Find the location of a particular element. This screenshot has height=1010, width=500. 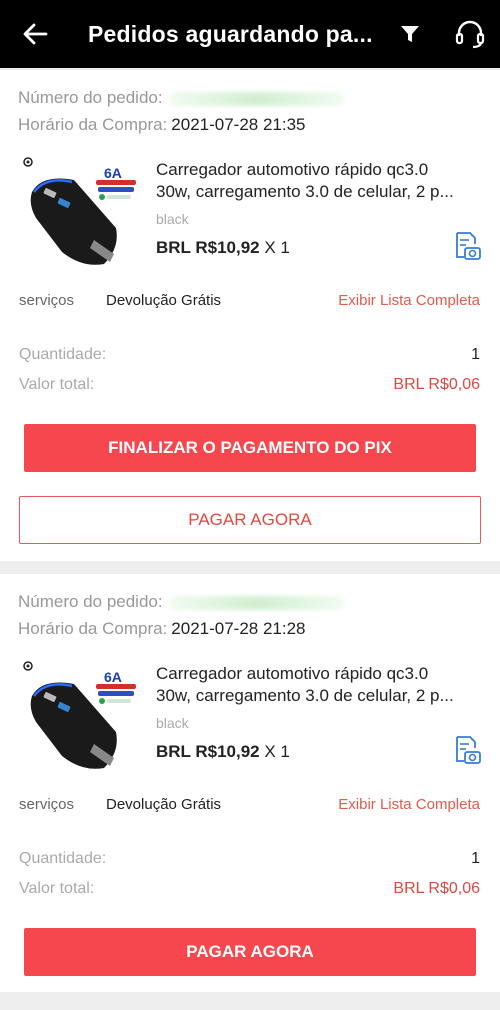

pix-payment-button: FINALIZAR O PAGAMENTO DO PIX is located at coordinates (250, 448).